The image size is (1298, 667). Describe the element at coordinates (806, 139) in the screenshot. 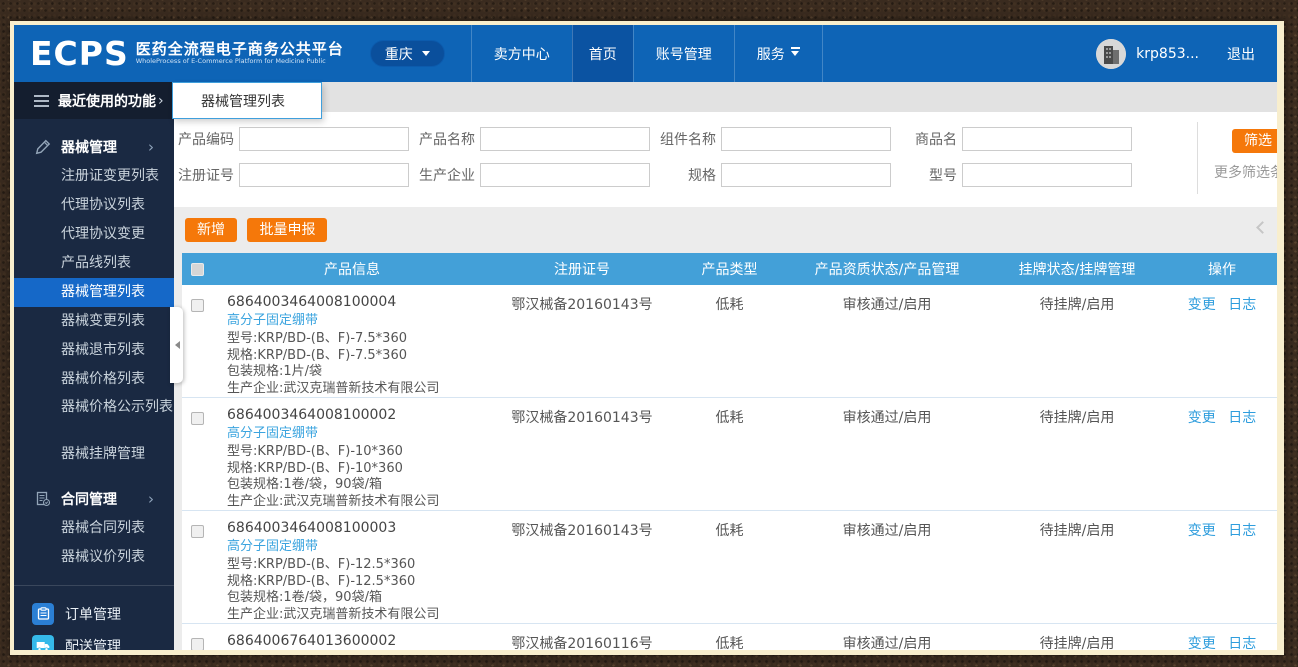

I see `component-name-input` at that location.